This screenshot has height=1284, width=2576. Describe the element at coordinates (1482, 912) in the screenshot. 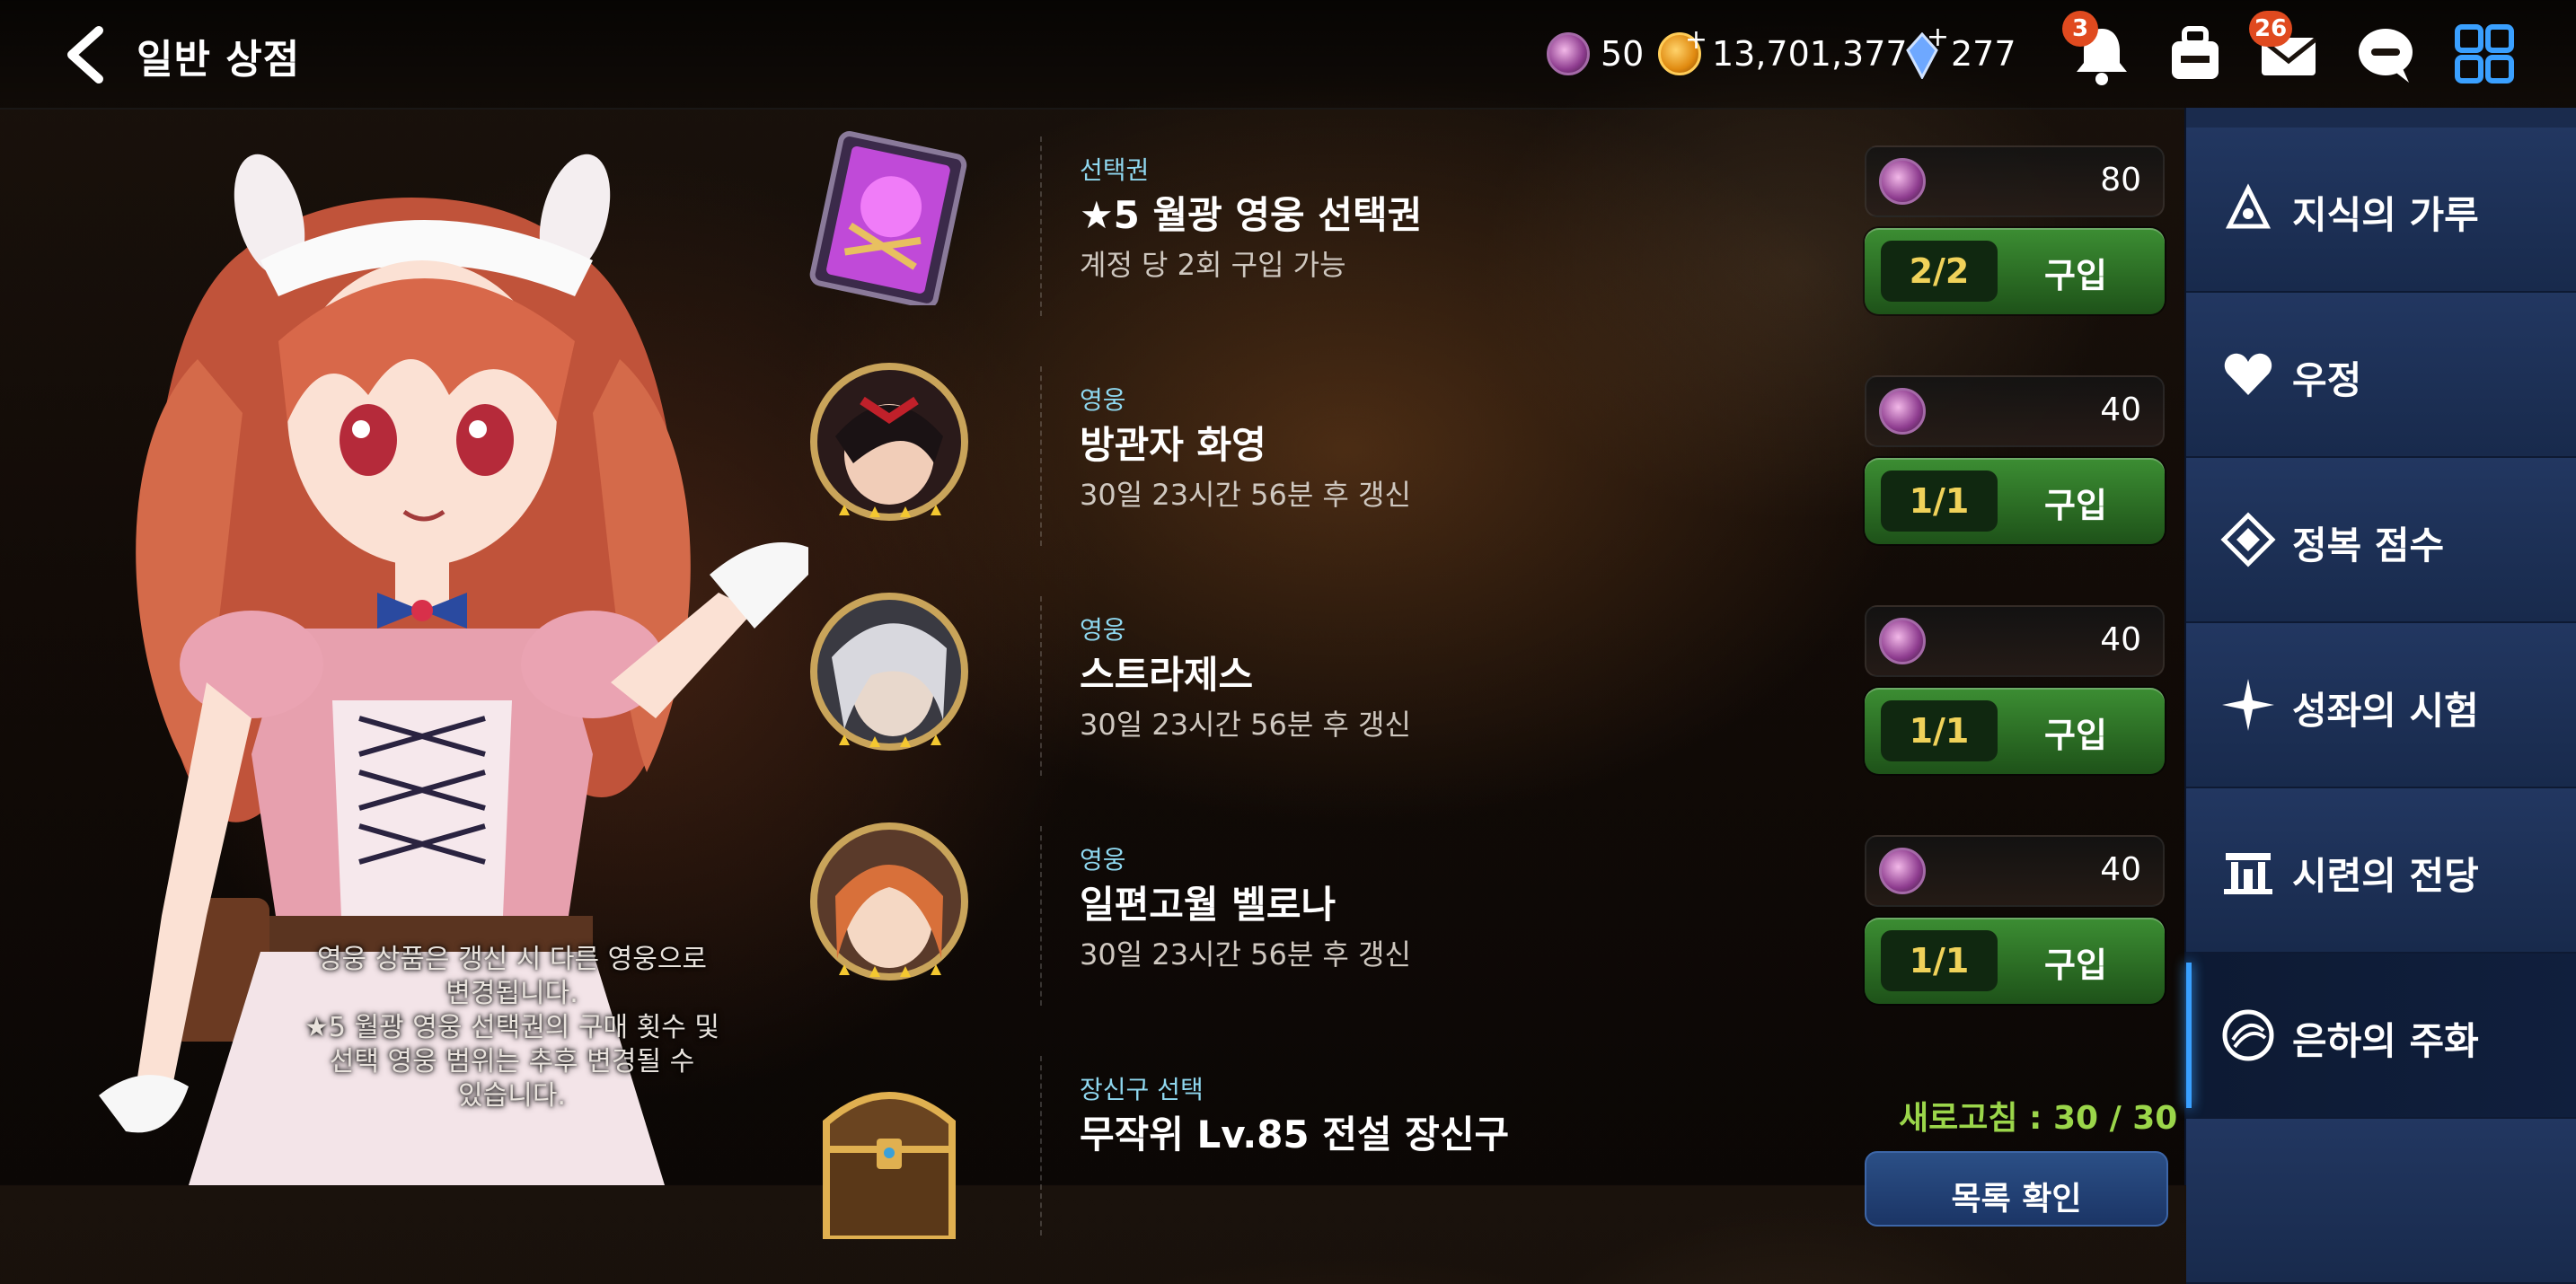

I see `shop-item-row: 영웅 일편고월 벨로나 30일 23시간 56분 후 갱신 40 1/1 구입` at that location.